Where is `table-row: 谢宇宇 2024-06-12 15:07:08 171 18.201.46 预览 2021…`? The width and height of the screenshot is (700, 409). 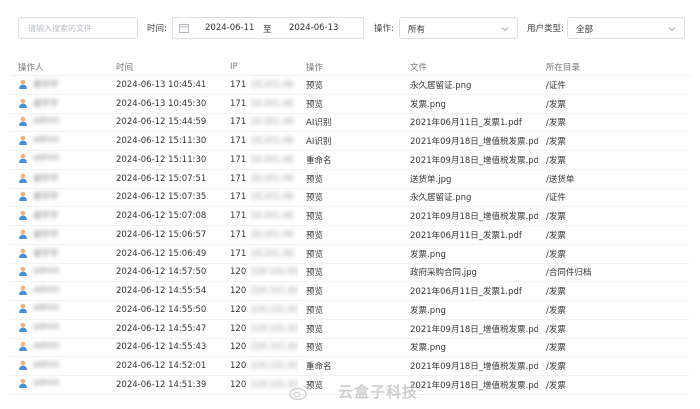 table-row: 谢宇宇 2024-06-12 15:07:08 171 18.201.46 预览 2021… is located at coordinates (350, 216).